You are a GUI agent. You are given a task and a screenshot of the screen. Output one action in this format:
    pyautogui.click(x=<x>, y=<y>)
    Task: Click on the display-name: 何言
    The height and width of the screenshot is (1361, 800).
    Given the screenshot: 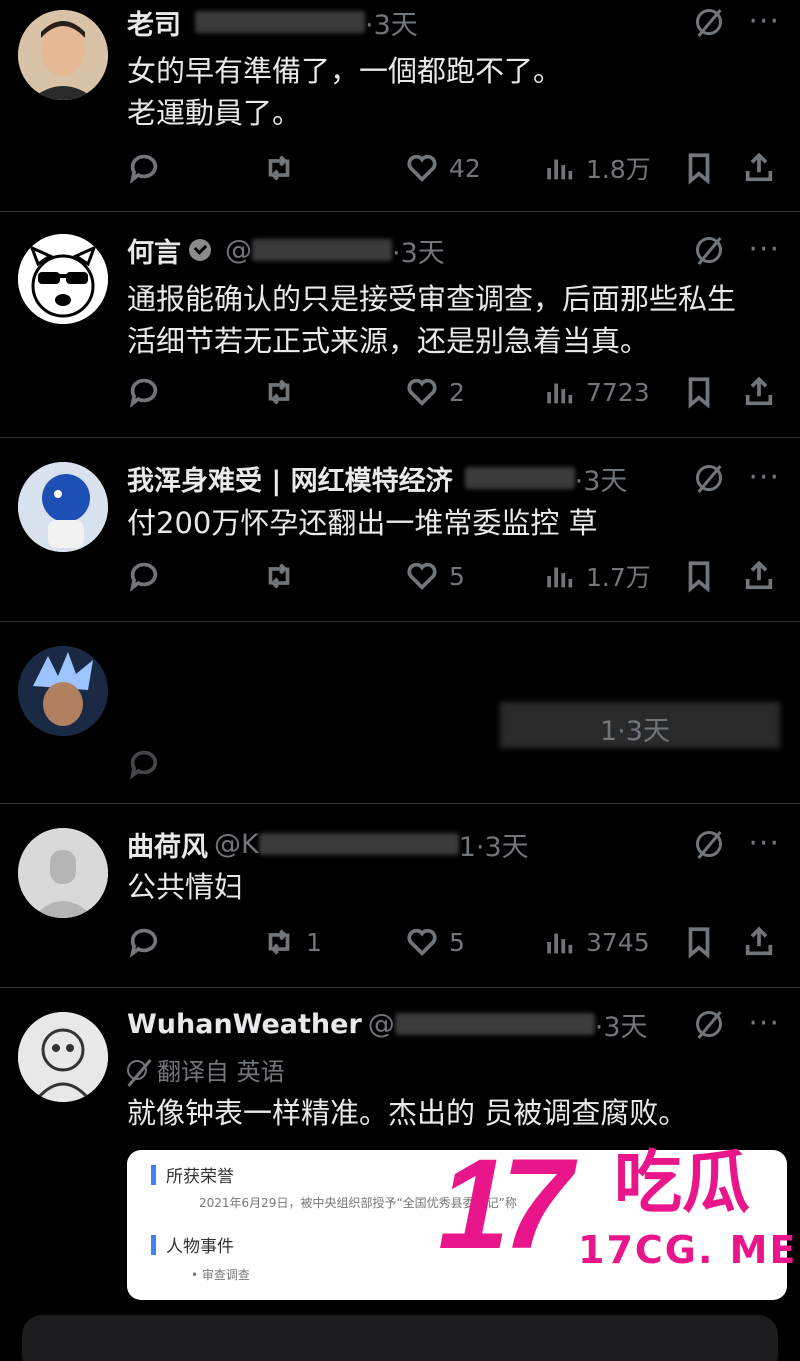 What is the action you would take?
    pyautogui.click(x=154, y=250)
    